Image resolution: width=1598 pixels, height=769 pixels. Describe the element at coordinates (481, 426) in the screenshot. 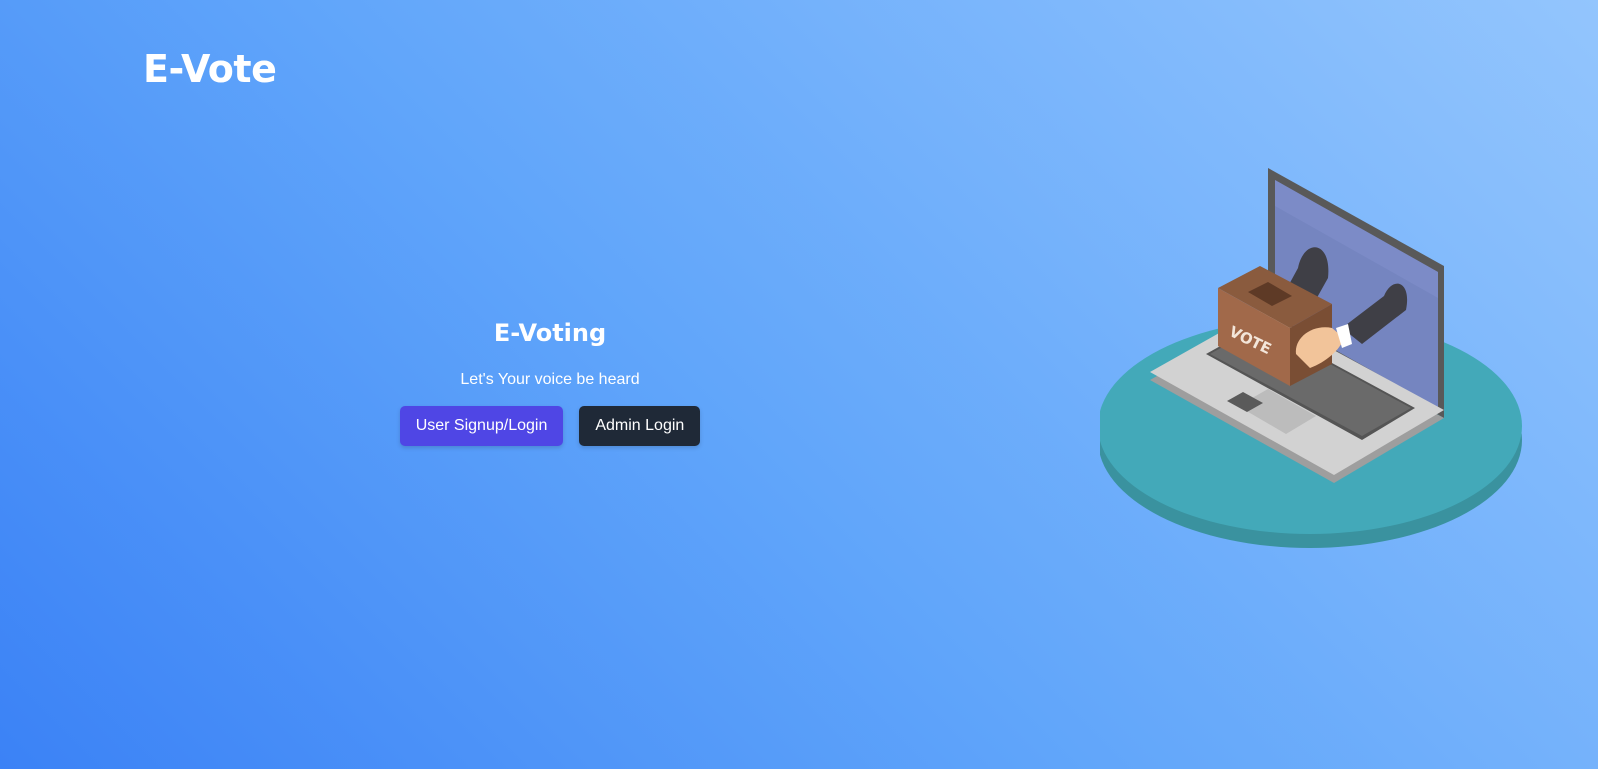

I see `user-signup-login-button: User Signup/Login` at that location.